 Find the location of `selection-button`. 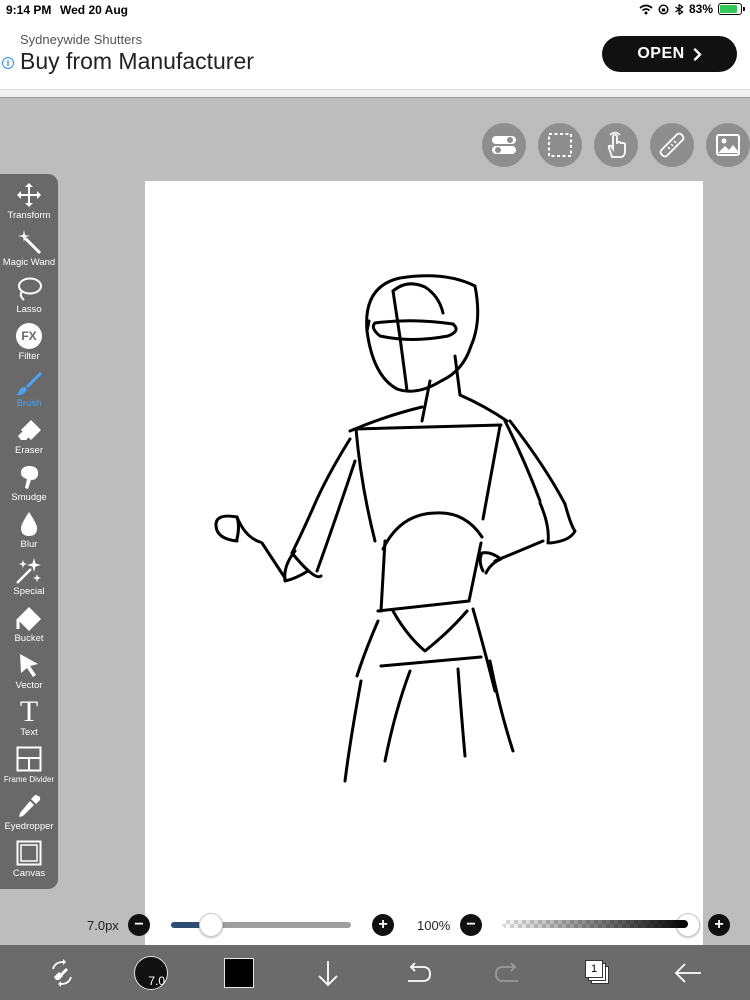

selection-button is located at coordinates (560, 145).